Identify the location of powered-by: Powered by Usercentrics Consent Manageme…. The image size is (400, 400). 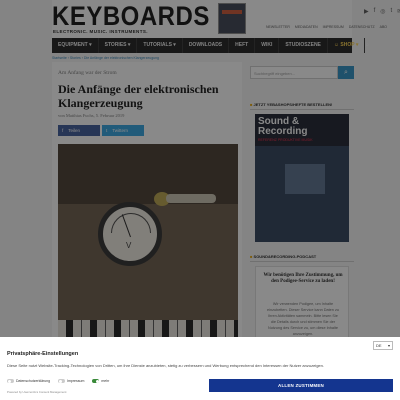
(37, 392).